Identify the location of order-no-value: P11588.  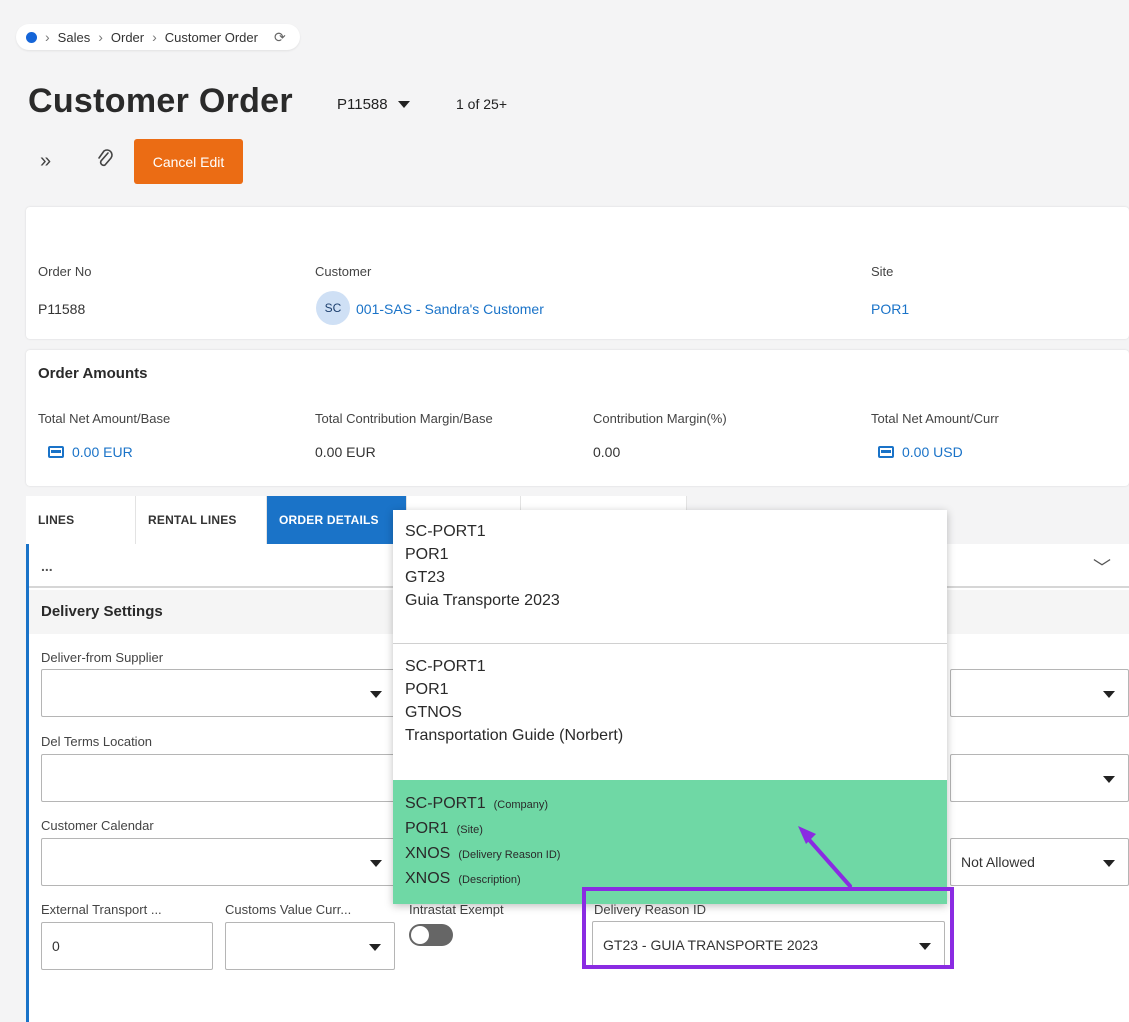
(62, 309).